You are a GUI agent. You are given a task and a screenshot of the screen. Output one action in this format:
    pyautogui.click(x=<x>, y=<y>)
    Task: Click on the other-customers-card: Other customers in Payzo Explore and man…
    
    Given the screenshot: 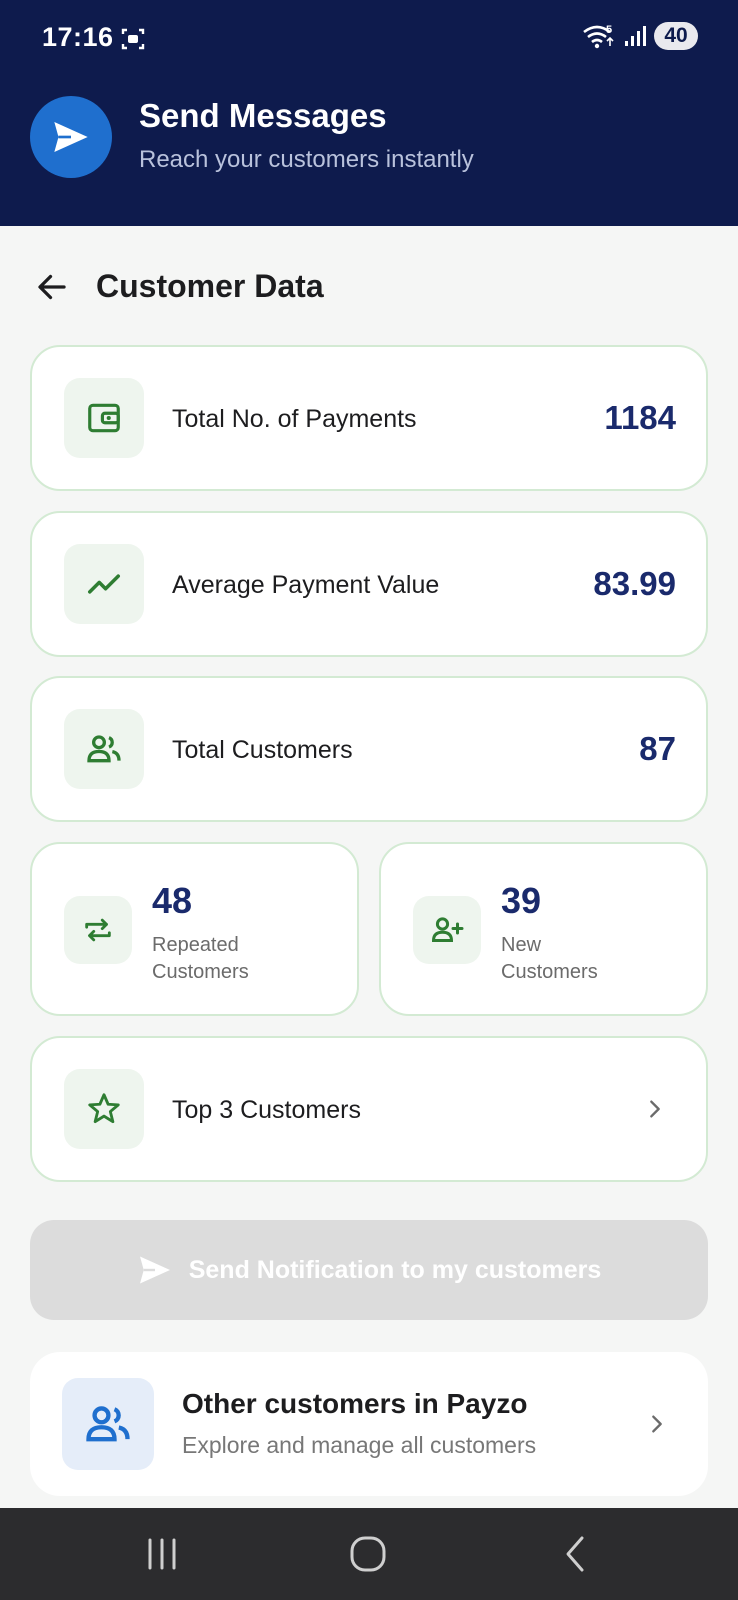 What is the action you would take?
    pyautogui.click(x=369, y=1424)
    